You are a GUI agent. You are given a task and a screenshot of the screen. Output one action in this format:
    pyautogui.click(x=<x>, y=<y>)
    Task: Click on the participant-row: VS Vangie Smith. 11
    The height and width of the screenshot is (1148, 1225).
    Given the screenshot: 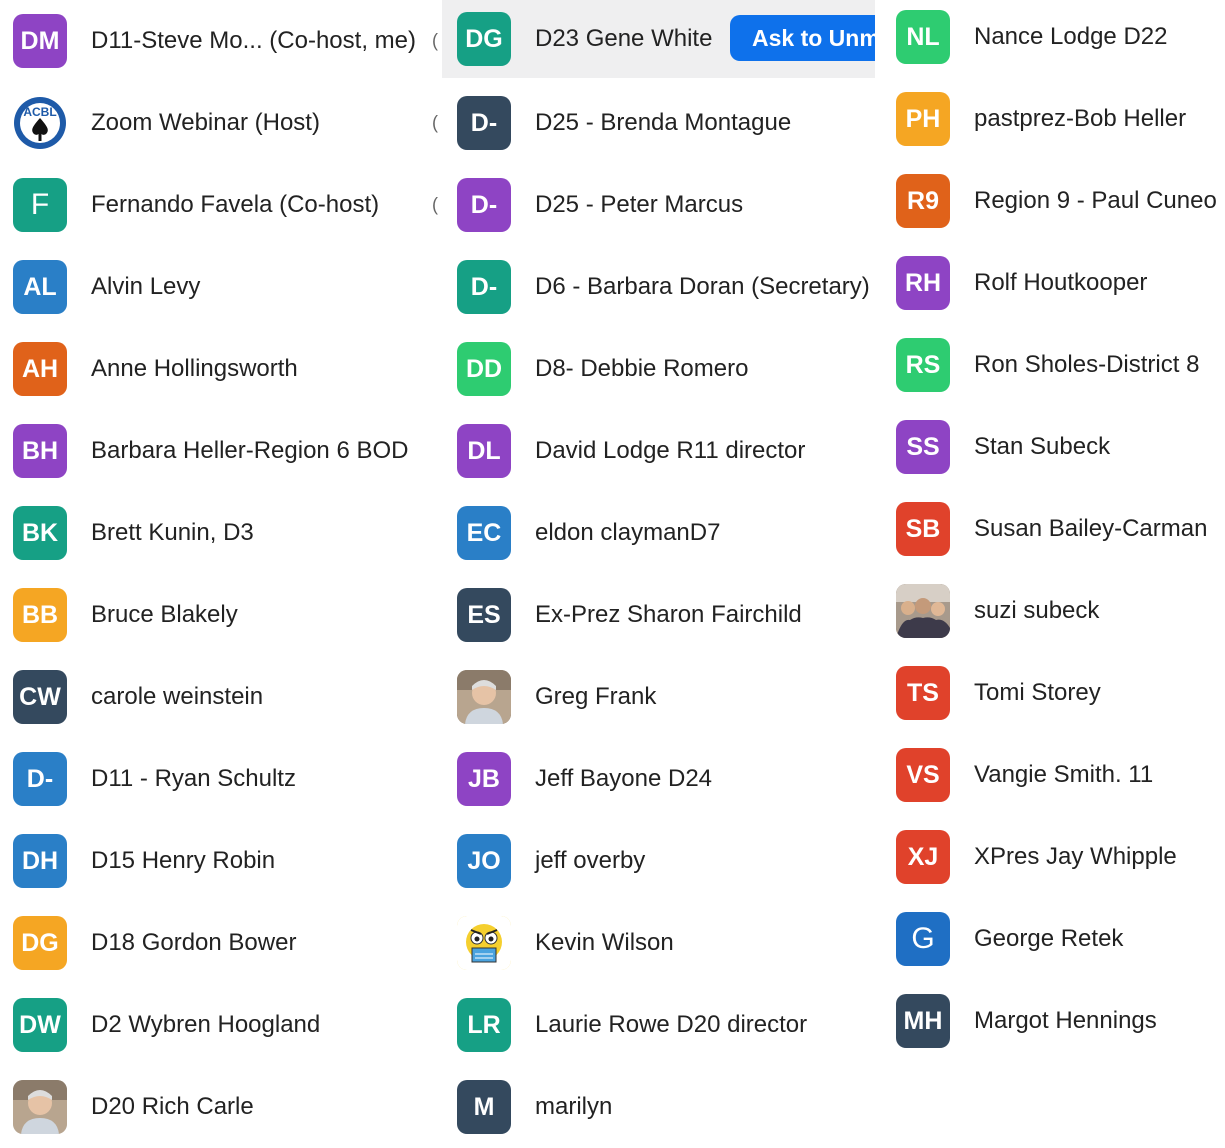 What is the action you would take?
    pyautogui.click(x=1053, y=775)
    